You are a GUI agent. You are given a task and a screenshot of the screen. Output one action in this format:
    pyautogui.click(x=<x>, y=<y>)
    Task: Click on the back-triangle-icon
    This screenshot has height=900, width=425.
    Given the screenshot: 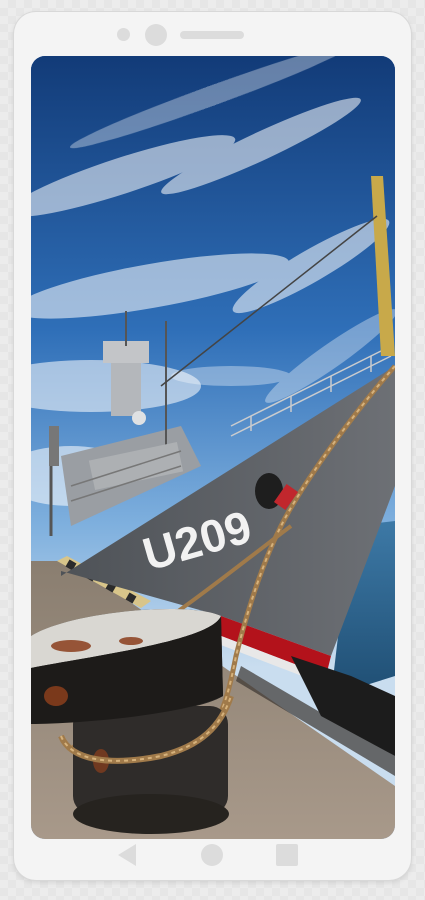 What is the action you would take?
    pyautogui.click(x=127, y=855)
    